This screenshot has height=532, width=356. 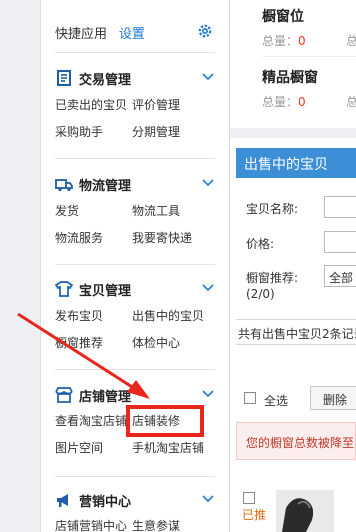 What do you see at coordinates (135, 511) in the screenshot?
I see `section-marketing: 营销中心 店铺营销中心 生意参谋` at bounding box center [135, 511].